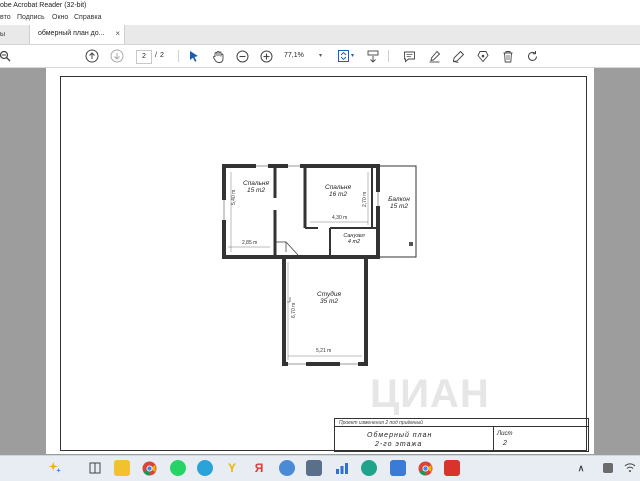 The height and width of the screenshot is (481, 640). I want to click on room-bathroom: Санузел 4 m2, so click(354, 239).